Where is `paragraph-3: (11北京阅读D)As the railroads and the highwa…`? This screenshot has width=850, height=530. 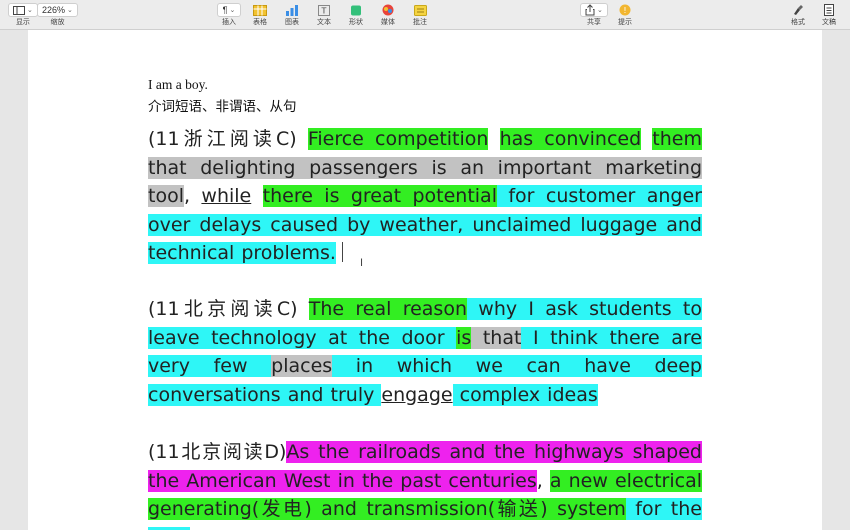 paragraph-3: (11北京阅读D)As the railroads and the highwa… is located at coordinates (425, 484).